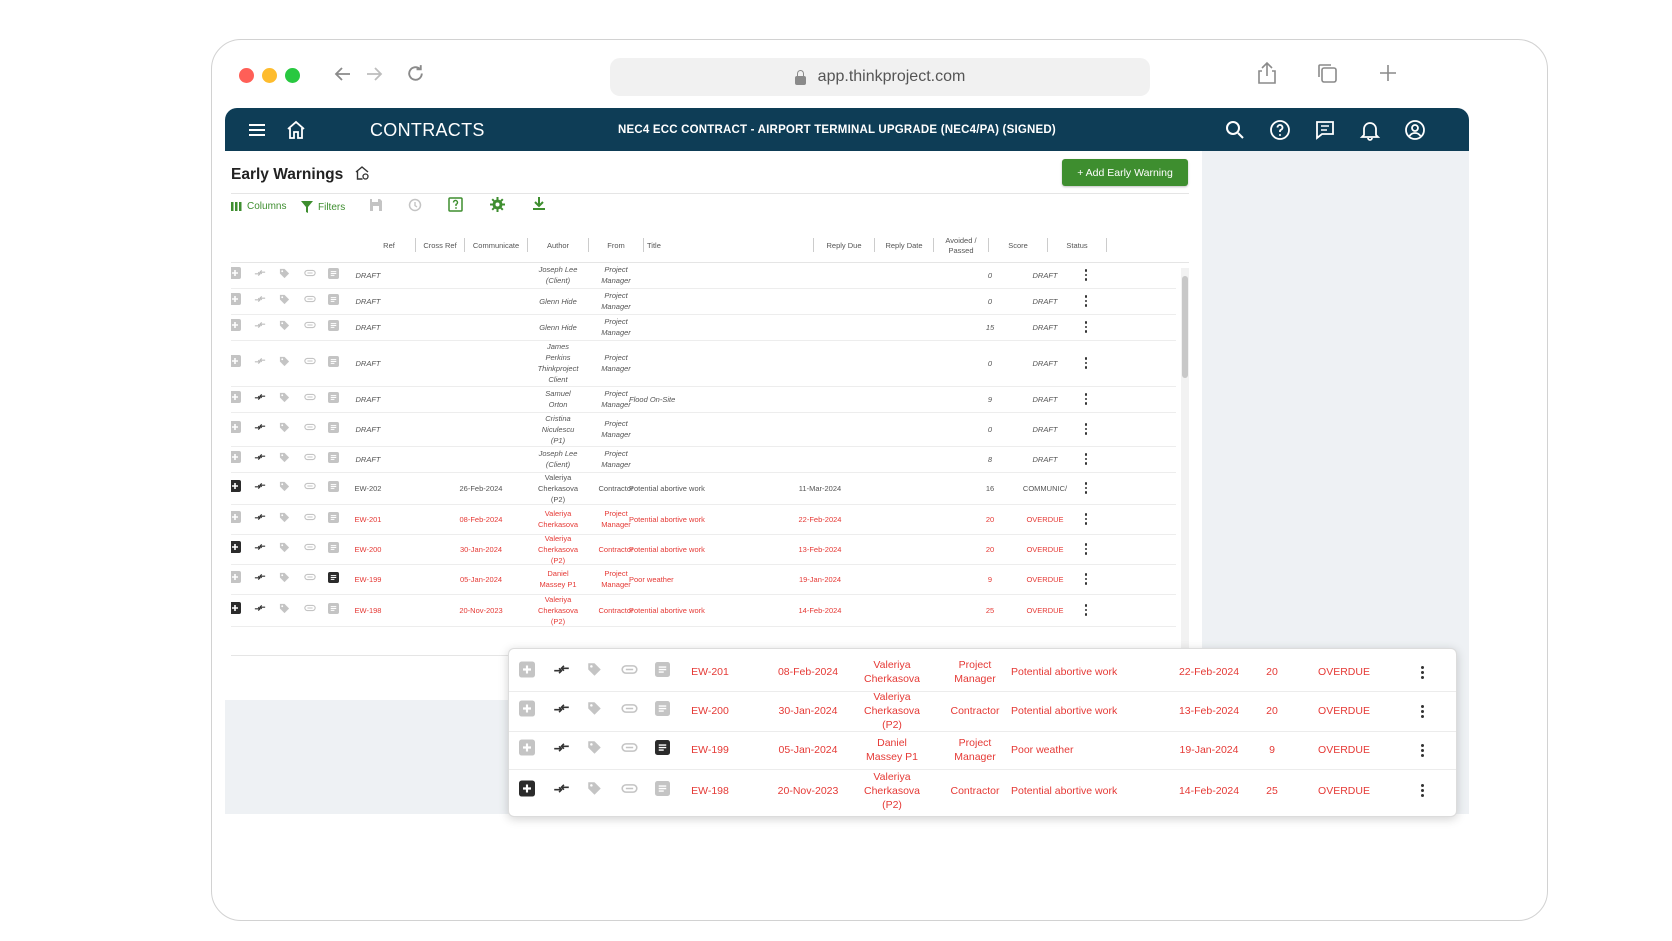  I want to click on maximize-window-button, so click(292, 75).